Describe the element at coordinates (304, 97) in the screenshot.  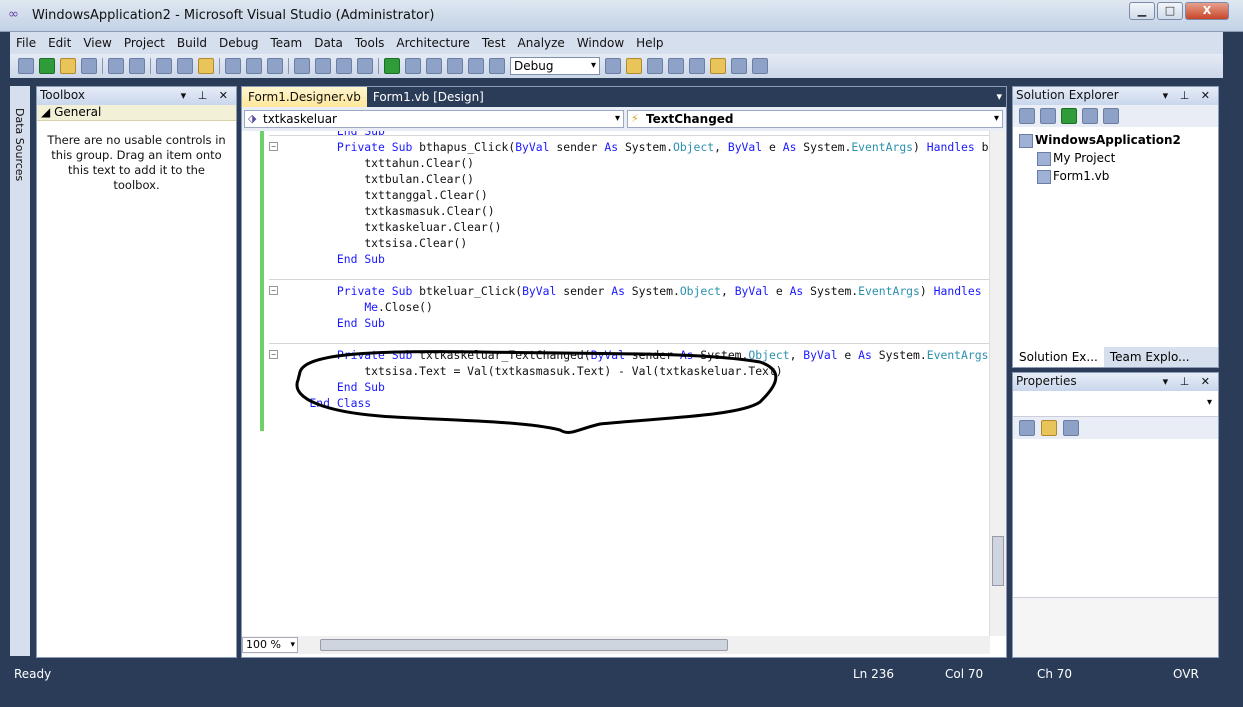
I see `tab-form1-designer: Form1.Designer.vb` at that location.